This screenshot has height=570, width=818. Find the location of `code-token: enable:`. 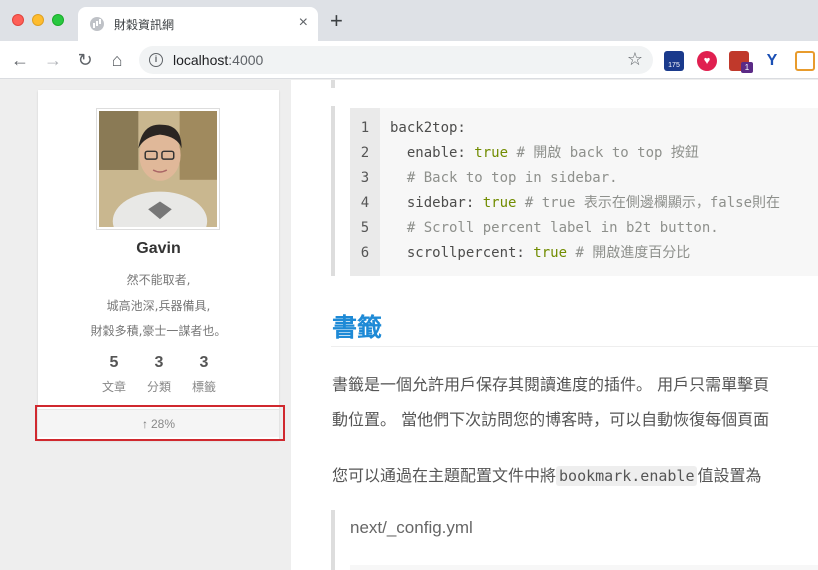

code-token: enable: is located at coordinates (432, 153).